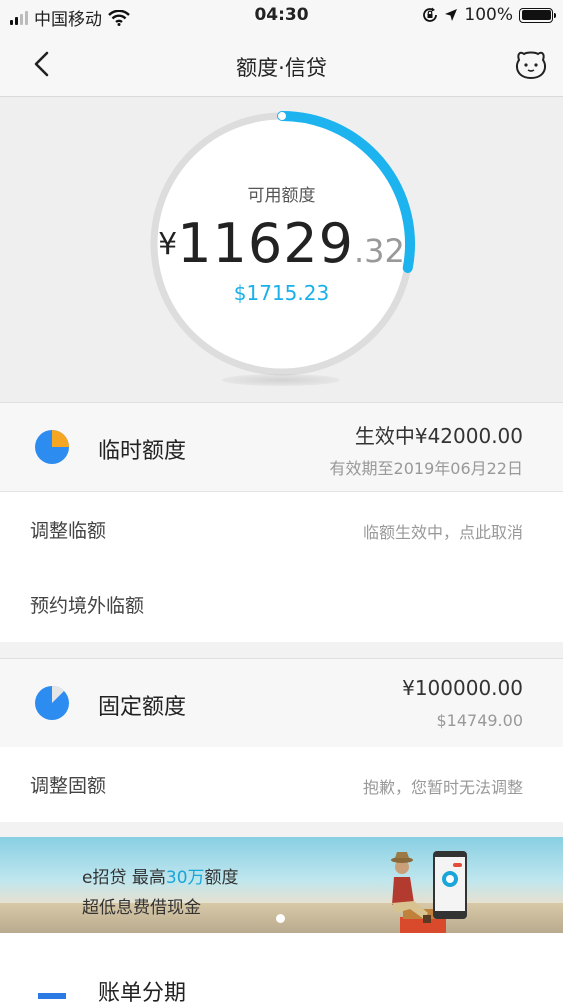  I want to click on nav-bar: 额度·信贷, so click(281, 64).